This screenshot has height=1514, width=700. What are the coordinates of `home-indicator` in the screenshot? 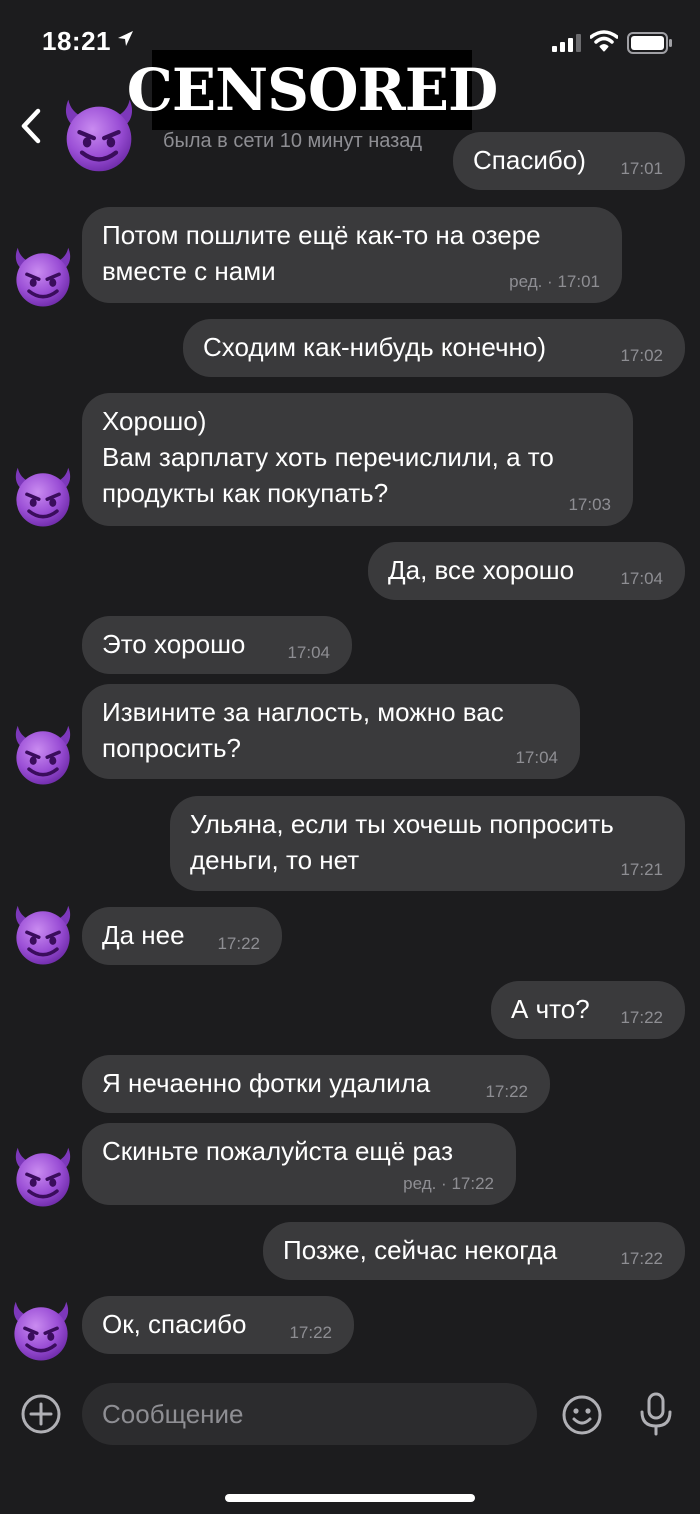 It's located at (350, 1498).